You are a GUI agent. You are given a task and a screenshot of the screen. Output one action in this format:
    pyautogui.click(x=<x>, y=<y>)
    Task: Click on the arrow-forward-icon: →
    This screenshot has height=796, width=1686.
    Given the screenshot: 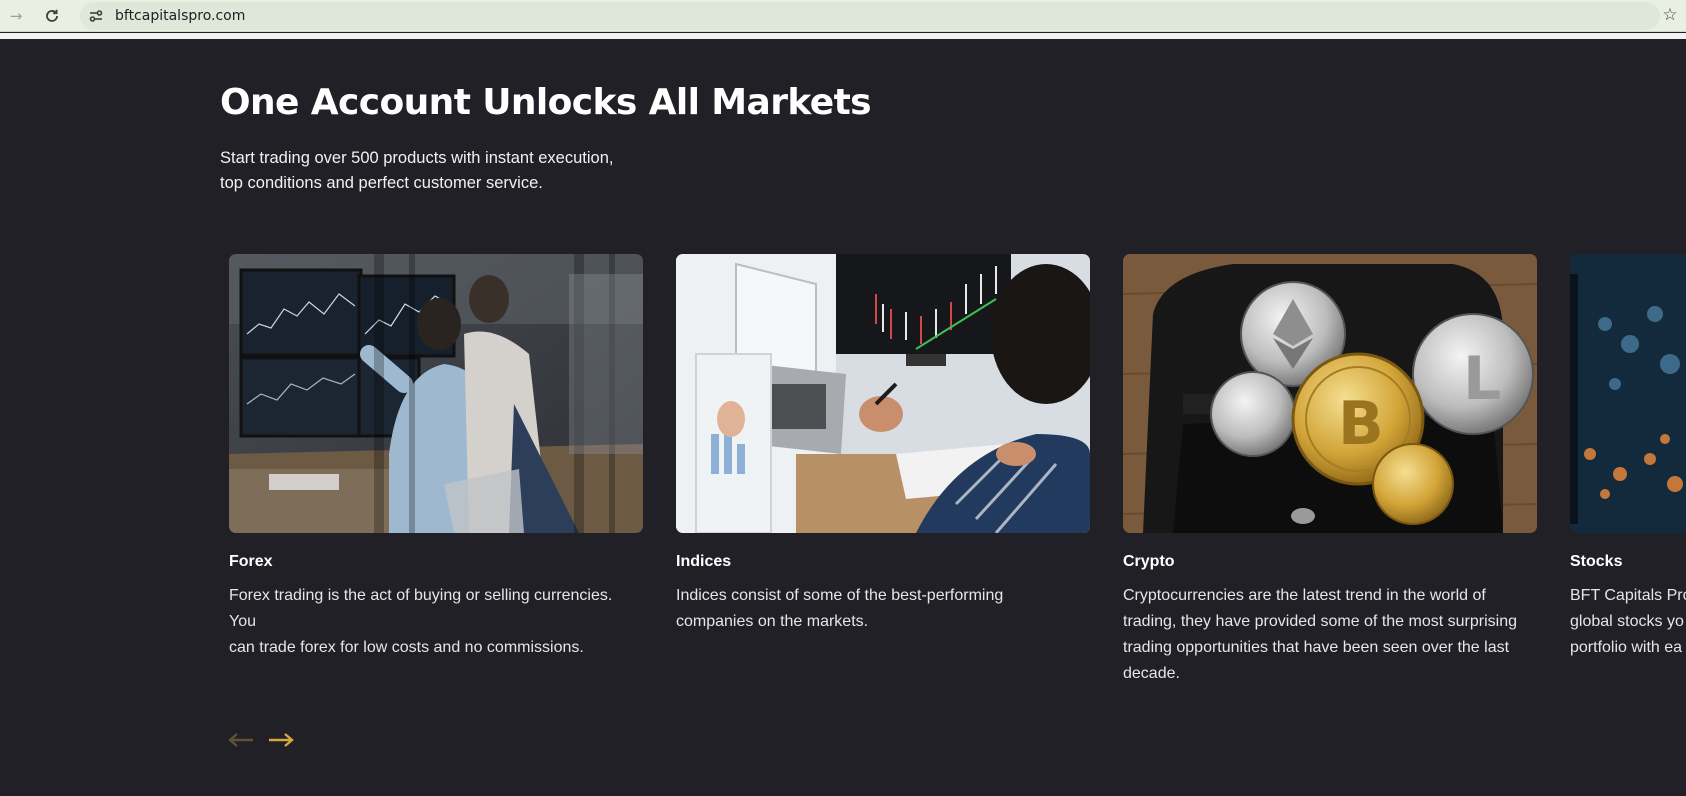 What is the action you would take?
    pyautogui.click(x=16, y=16)
    